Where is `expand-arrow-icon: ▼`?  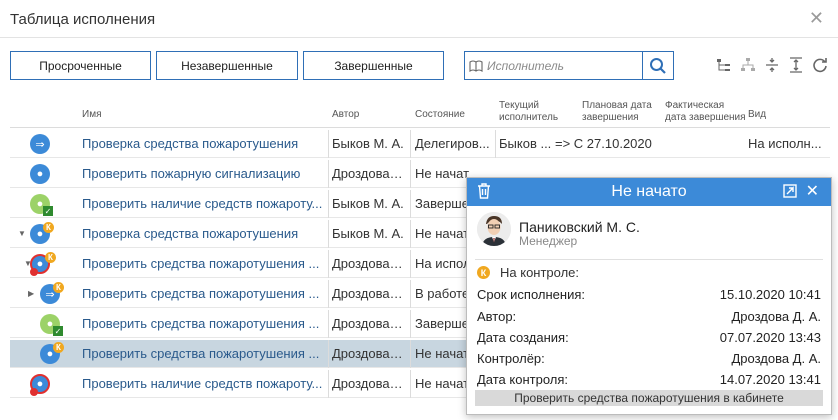 expand-arrow-icon: ▼ is located at coordinates (22, 233).